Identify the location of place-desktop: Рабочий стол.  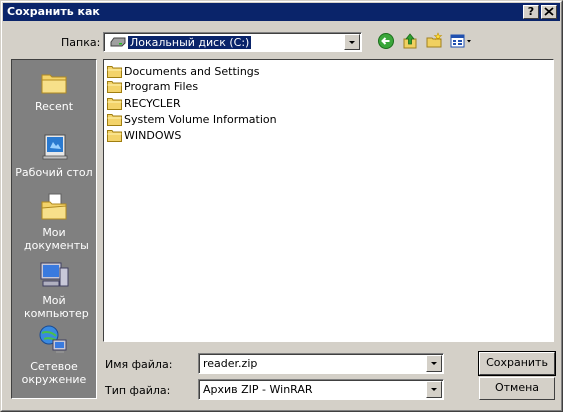
(54, 155).